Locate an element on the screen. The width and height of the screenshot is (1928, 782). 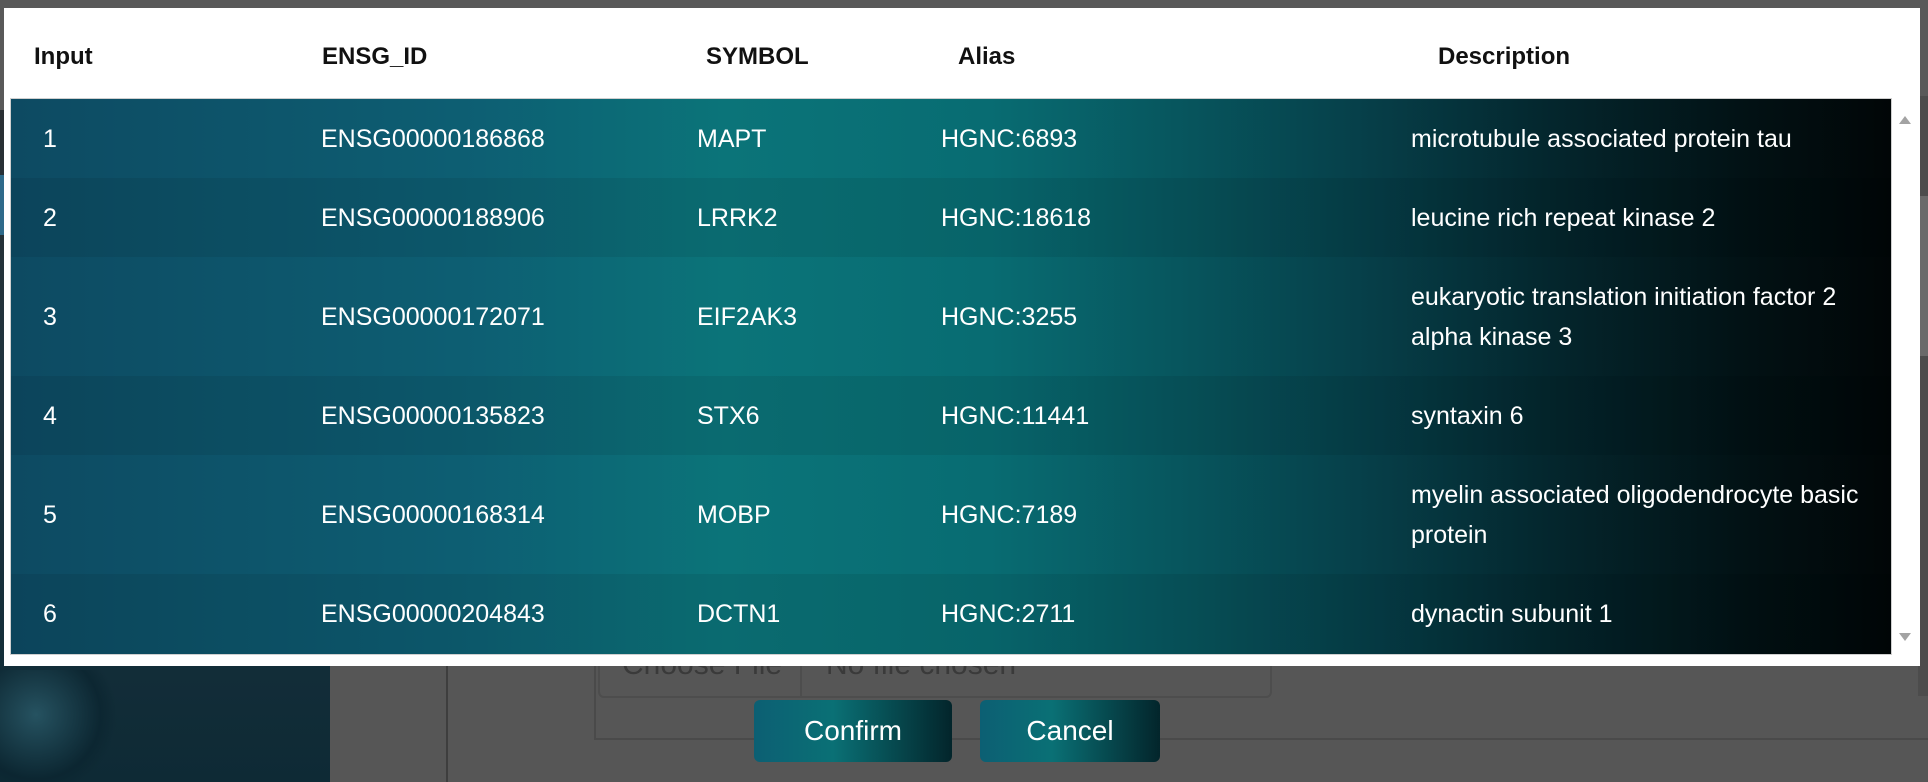
table-scrollbar is located at coordinates (1905, 375).